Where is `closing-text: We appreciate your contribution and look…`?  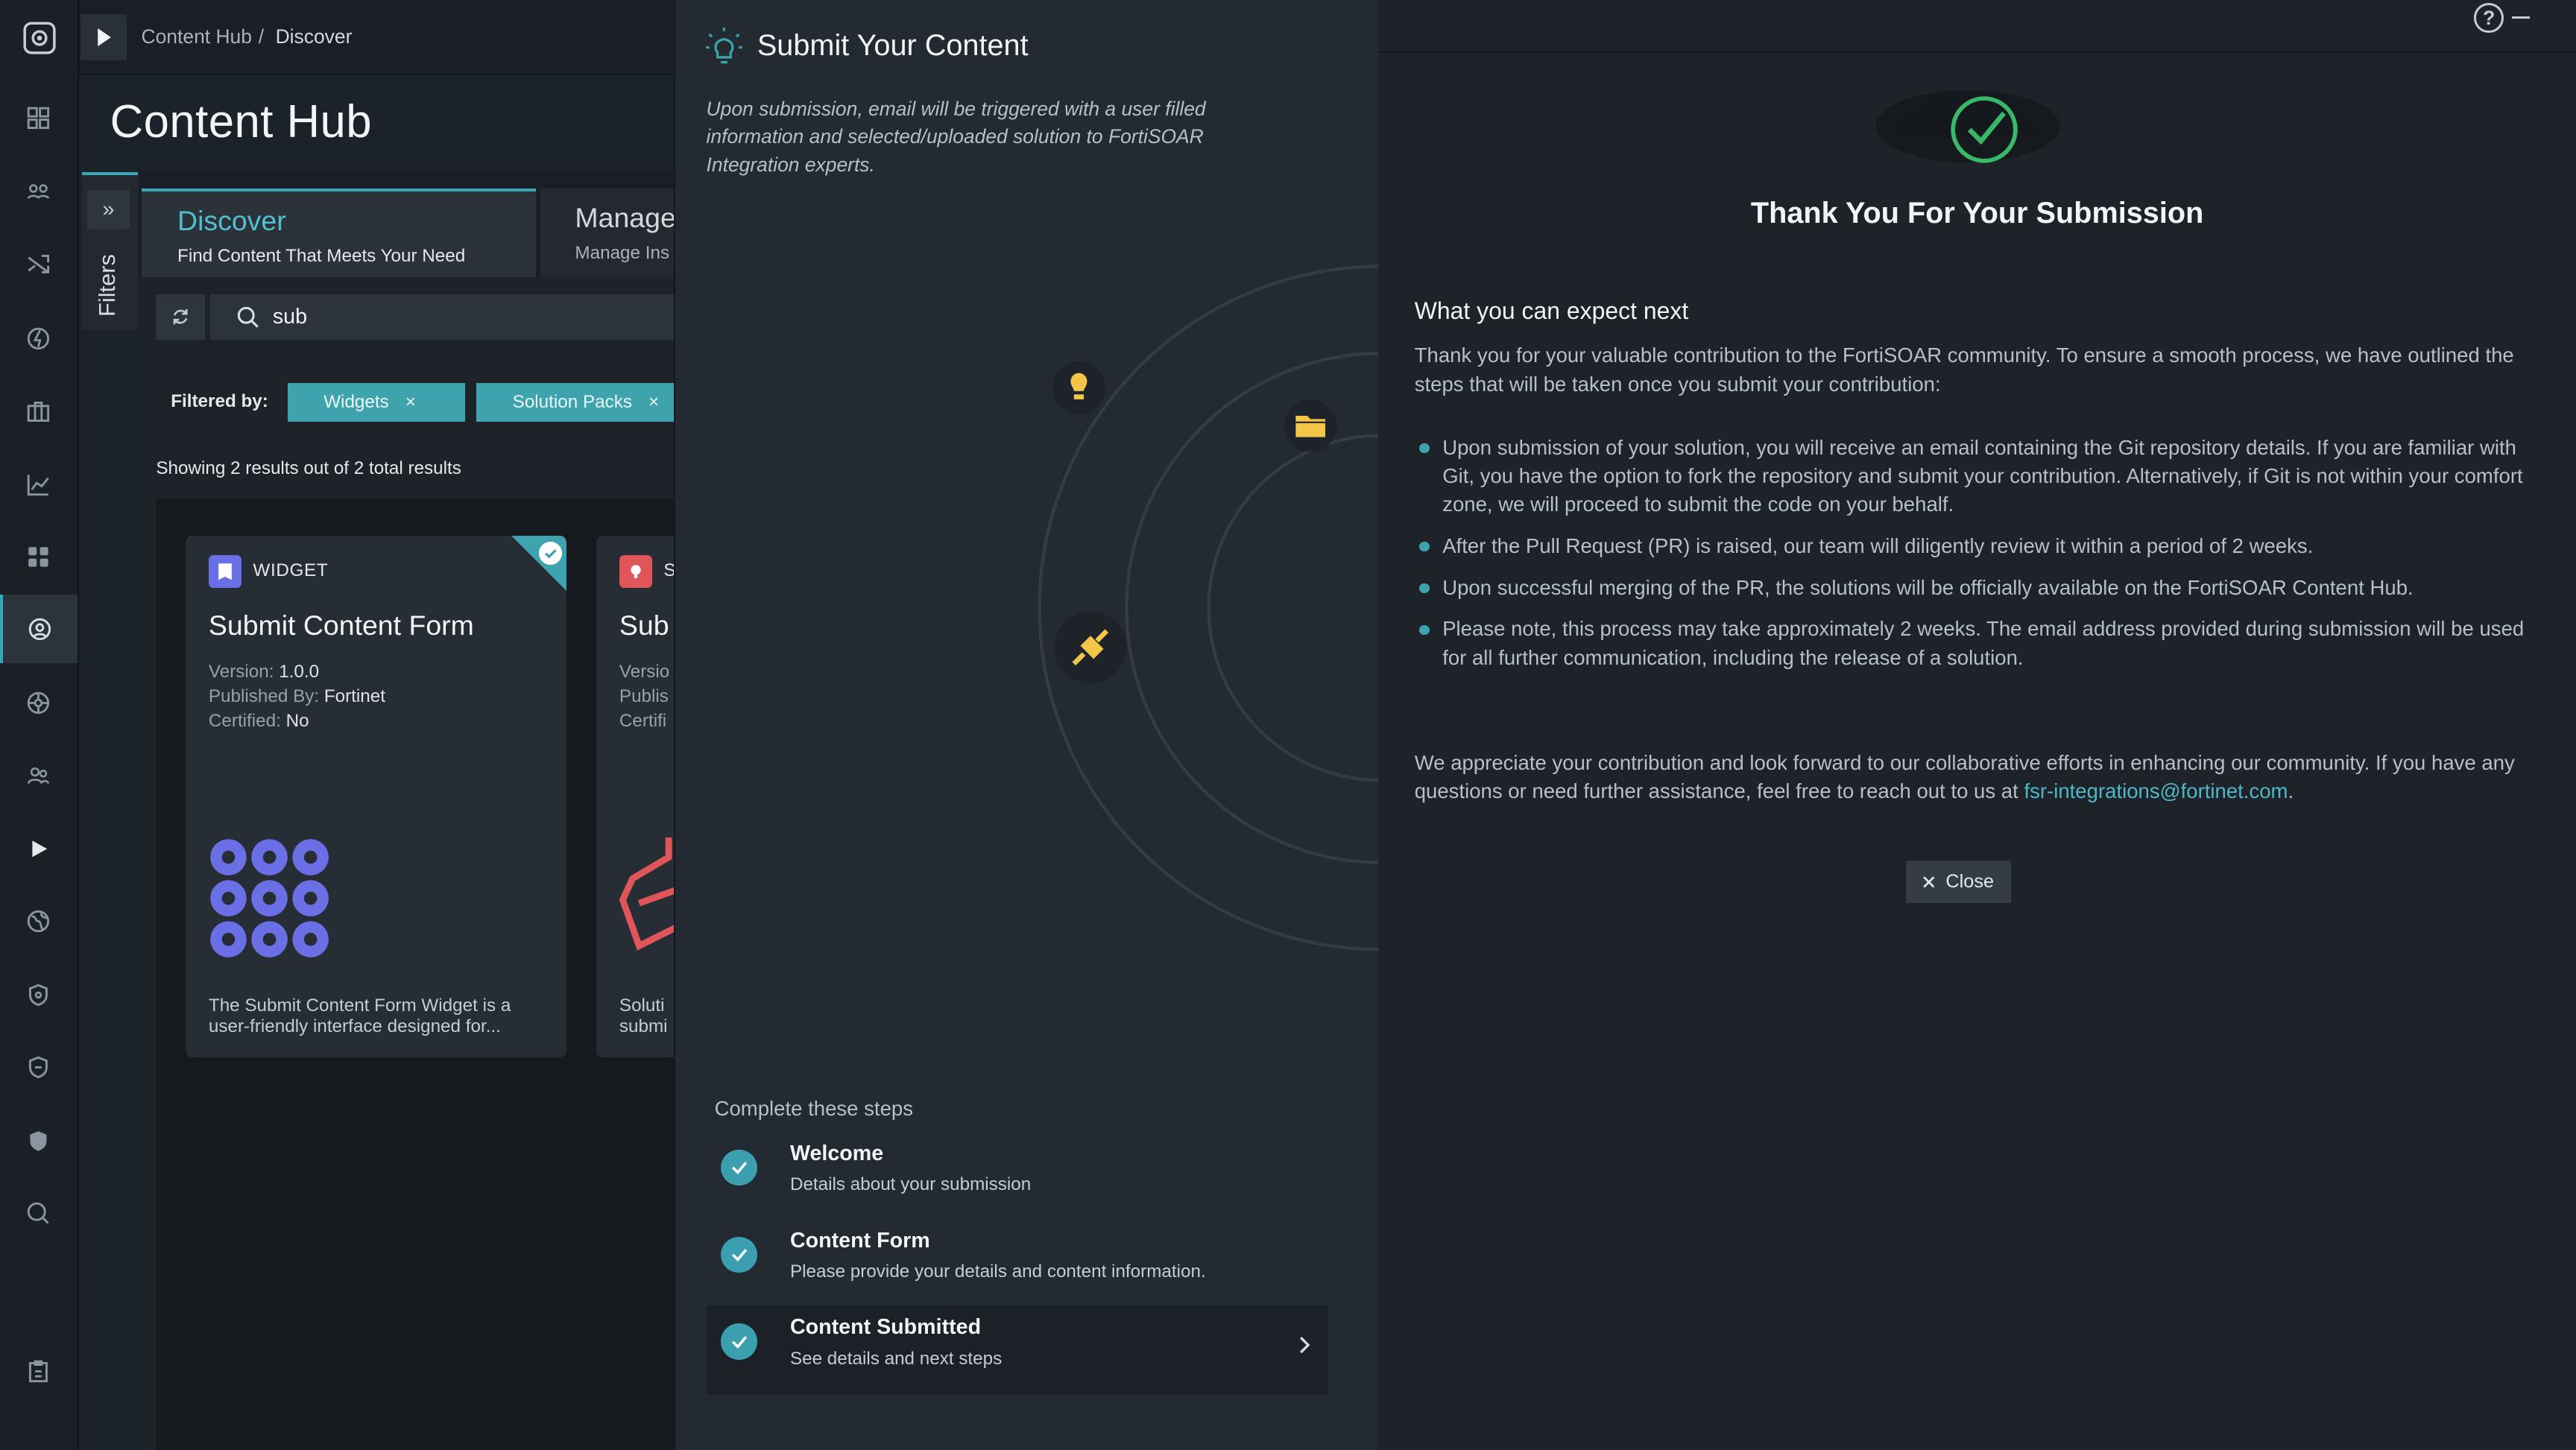
closing-text: We appreciate your contribution and look… is located at coordinates (1965, 777).